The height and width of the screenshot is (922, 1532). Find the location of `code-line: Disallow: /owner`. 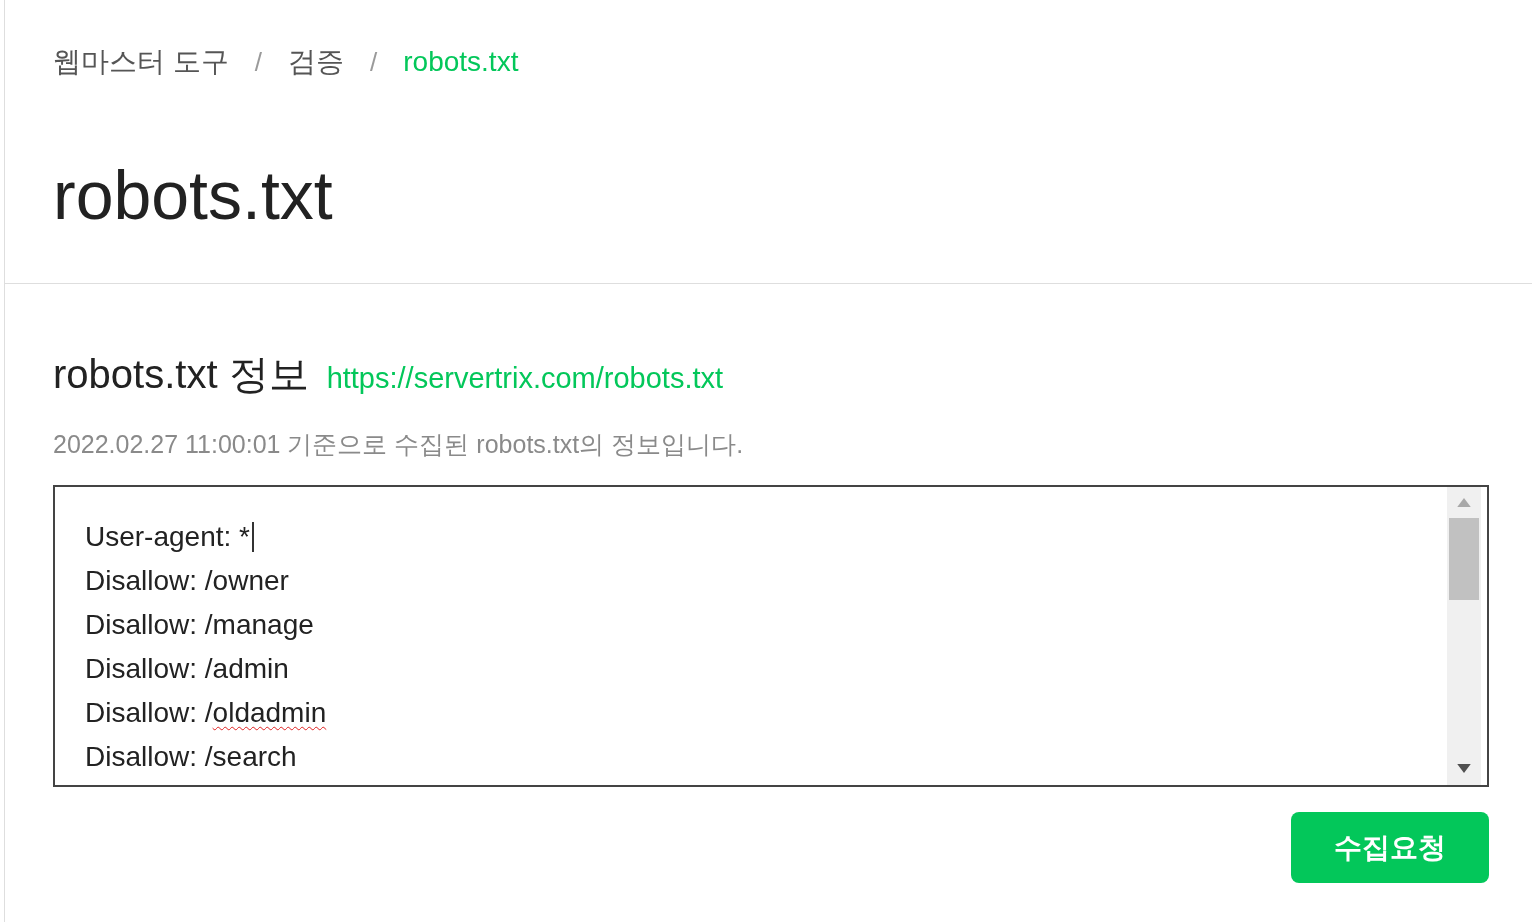

code-line: Disallow: /owner is located at coordinates (187, 581).